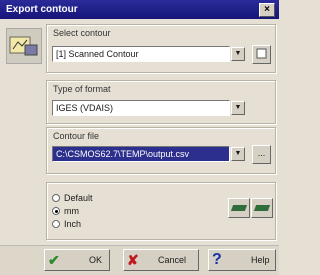  Describe the element at coordinates (56, 211) in the screenshot. I see `radio-mm-circle` at that location.